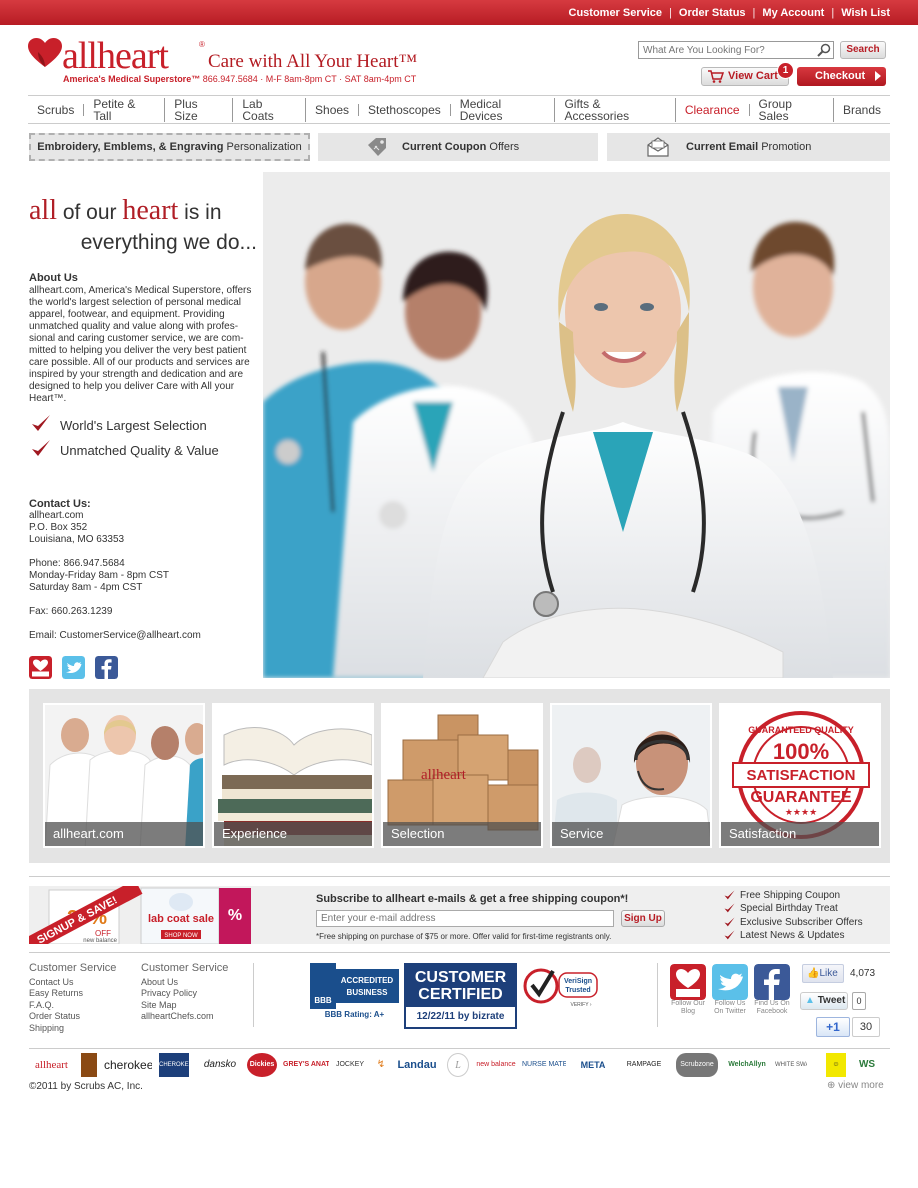 This screenshot has width=918, height=1188. I want to click on nav-shoes: Shoes, so click(333, 109).